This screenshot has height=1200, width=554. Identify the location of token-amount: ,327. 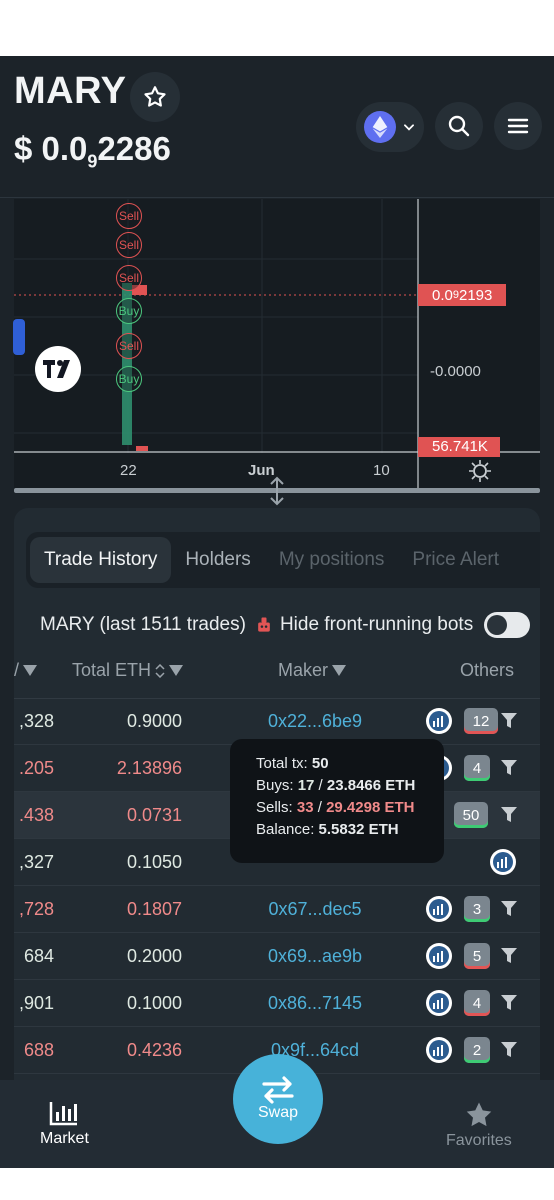
(36, 862).